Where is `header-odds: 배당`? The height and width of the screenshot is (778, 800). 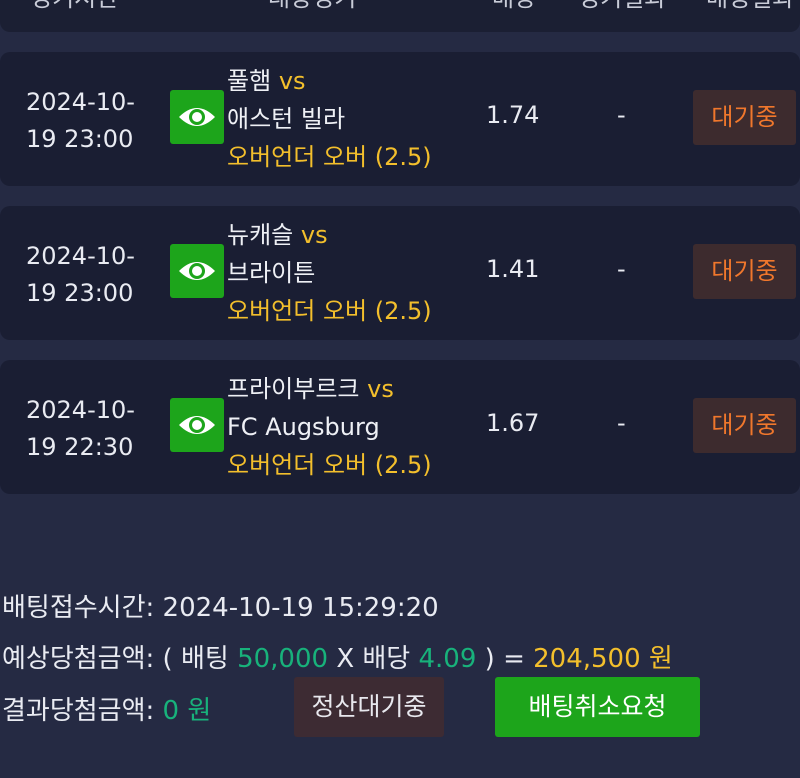
header-odds: 배당 is located at coordinates (514, 6).